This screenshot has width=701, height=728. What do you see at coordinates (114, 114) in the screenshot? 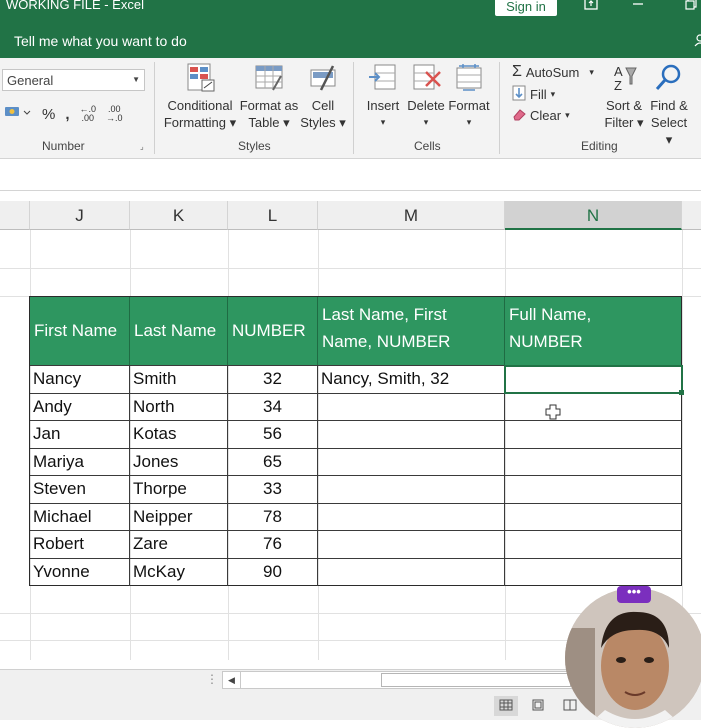
I see `decrease-decimal-button: .00 →.0` at bounding box center [114, 114].